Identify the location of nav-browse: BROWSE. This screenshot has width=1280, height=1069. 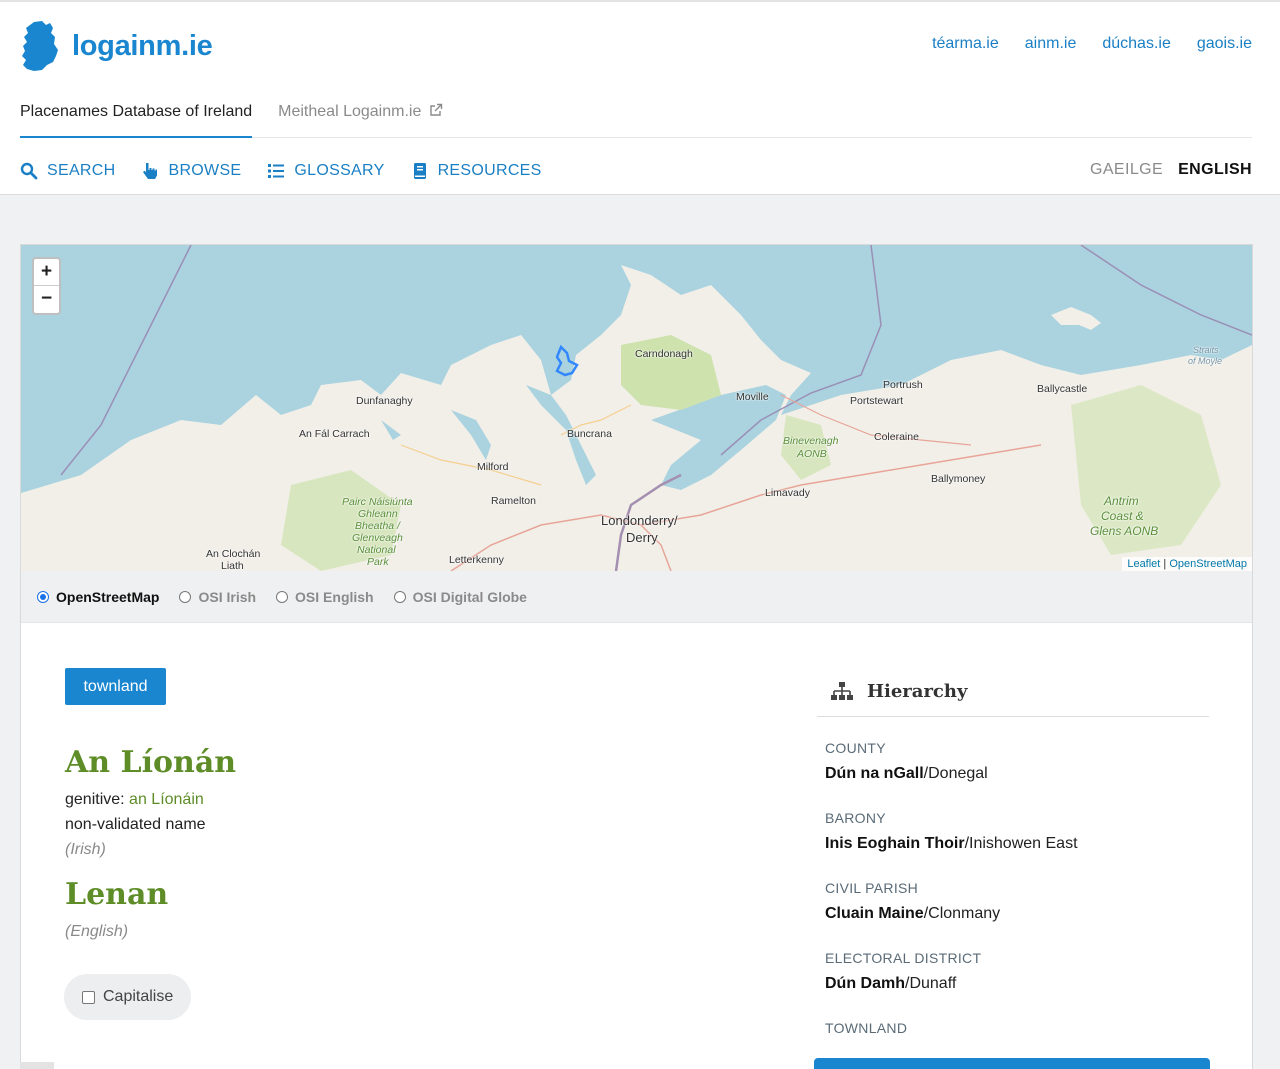
(191, 171).